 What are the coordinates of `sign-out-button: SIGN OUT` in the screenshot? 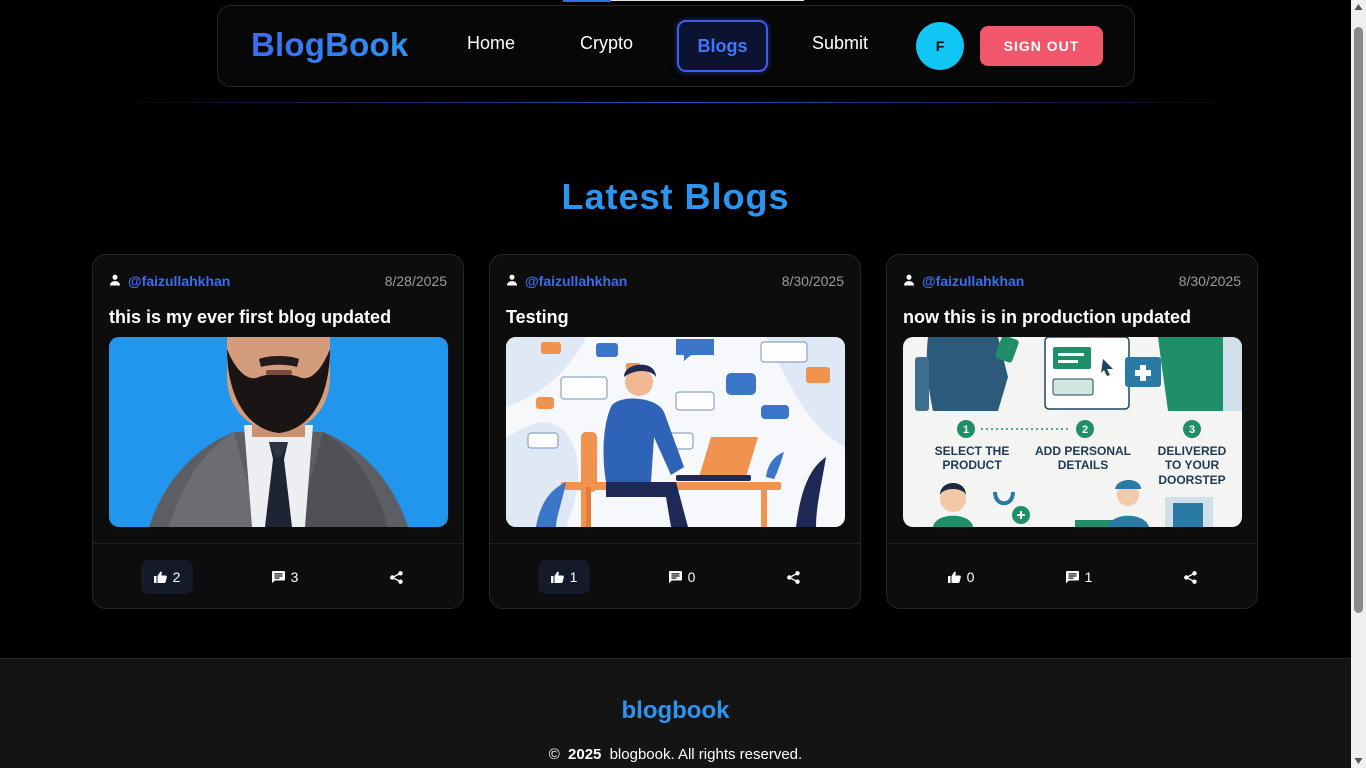 It's located at (1041, 46).